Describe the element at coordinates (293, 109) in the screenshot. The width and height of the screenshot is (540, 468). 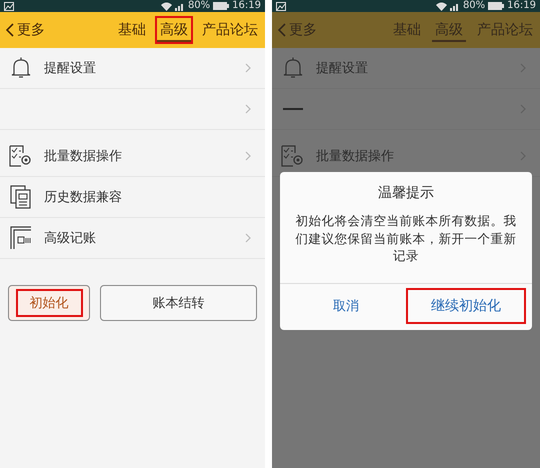
I see `dash-icon` at that location.